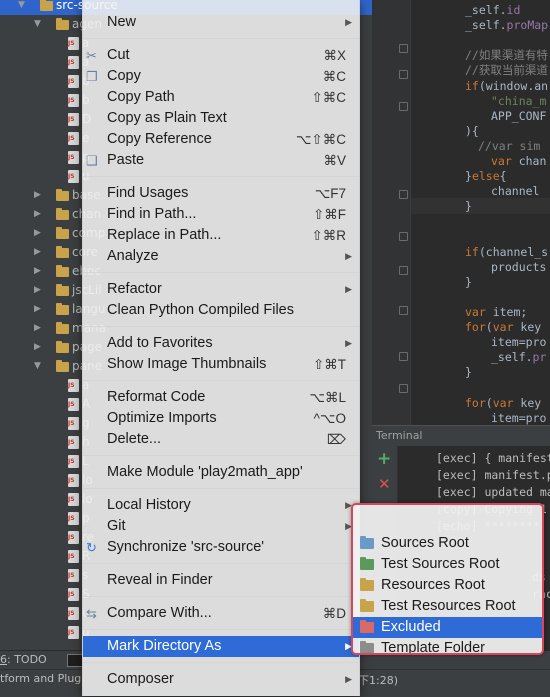 The image size is (550, 697). What do you see at coordinates (221, 97) in the screenshot?
I see `menu-item-copy-path: Copy Path ⇧⌘C` at bounding box center [221, 97].